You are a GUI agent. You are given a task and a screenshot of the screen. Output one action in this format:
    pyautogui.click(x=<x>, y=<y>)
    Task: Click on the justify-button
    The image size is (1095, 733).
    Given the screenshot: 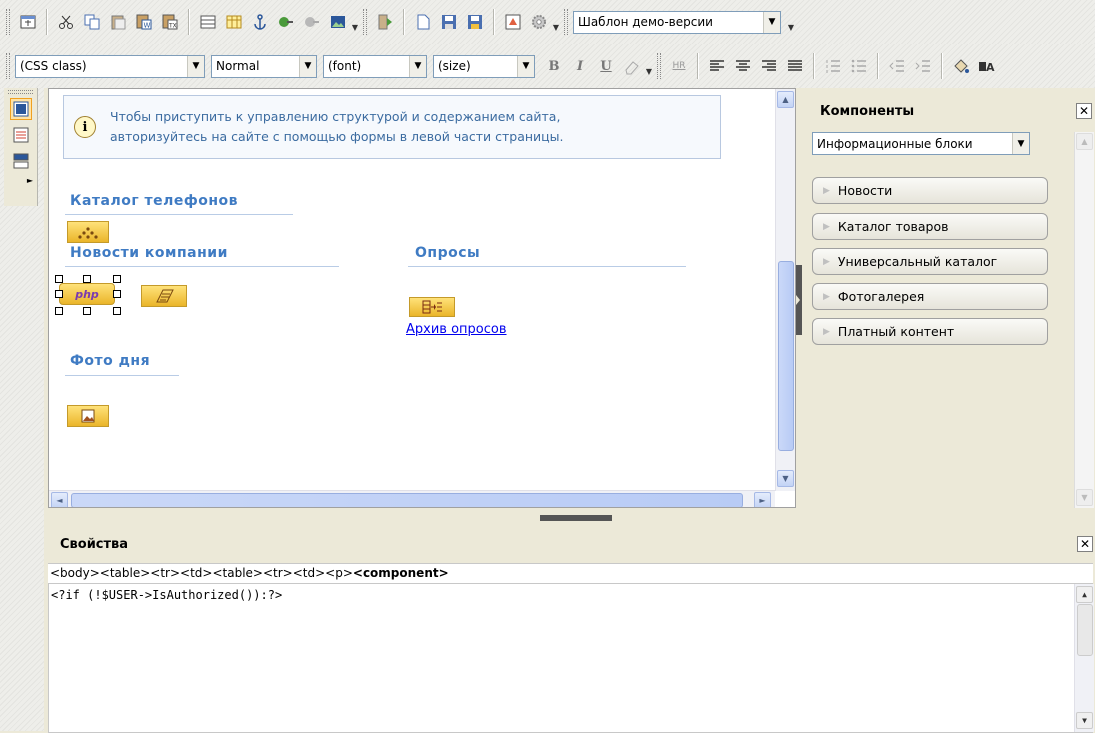 What is the action you would take?
    pyautogui.click(x=795, y=66)
    